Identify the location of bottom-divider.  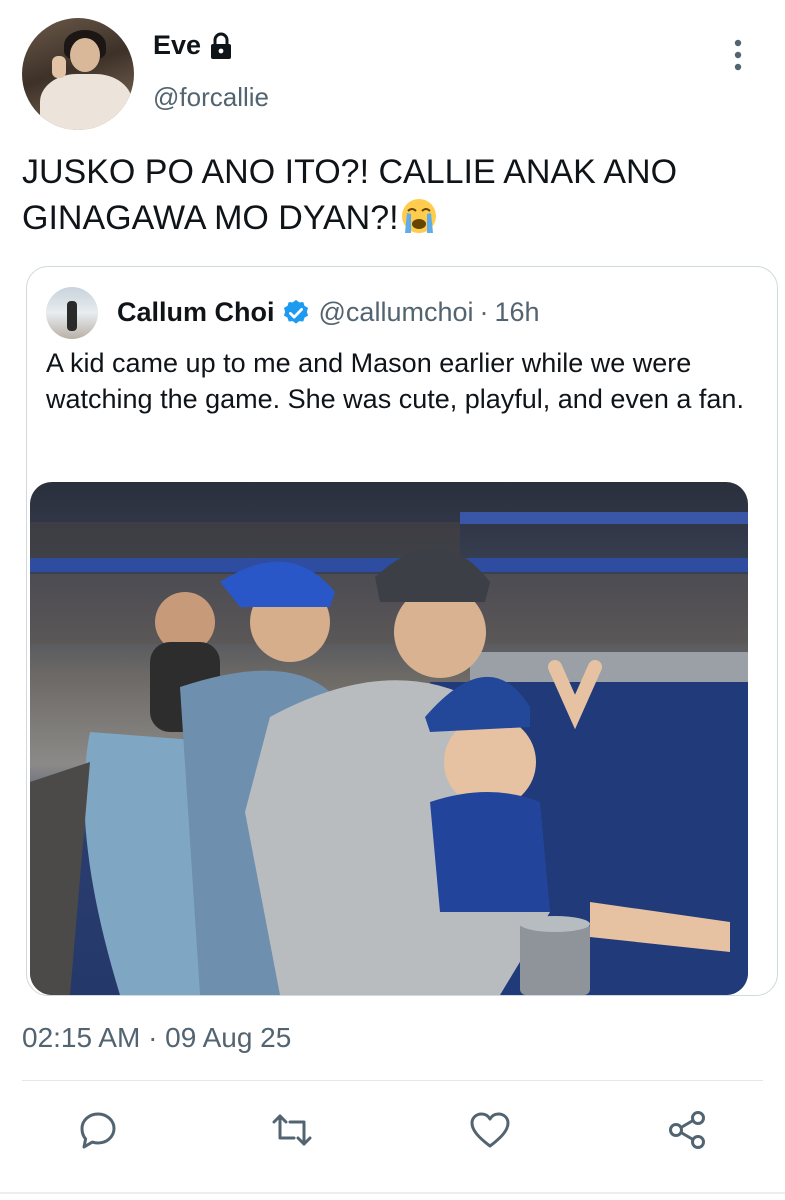
(392, 1193).